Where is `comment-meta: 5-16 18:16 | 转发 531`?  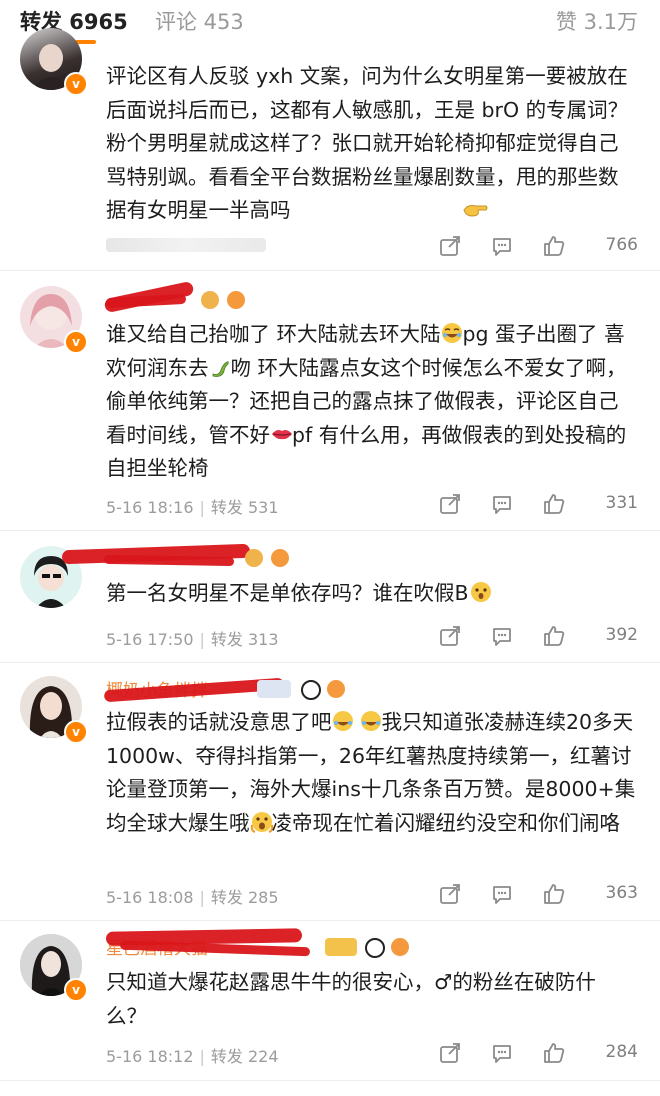
comment-meta: 5-16 18:16 | 转发 531 is located at coordinates (192, 507).